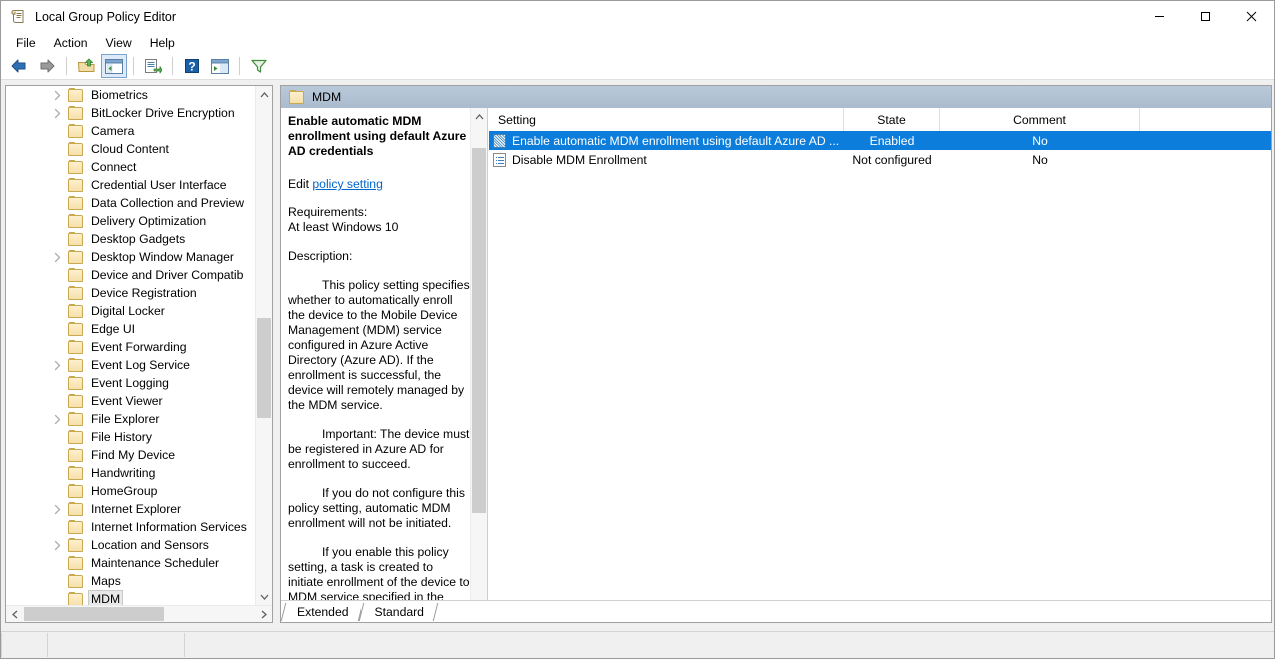  I want to click on tree-item-label: Find My Device, so click(133, 455).